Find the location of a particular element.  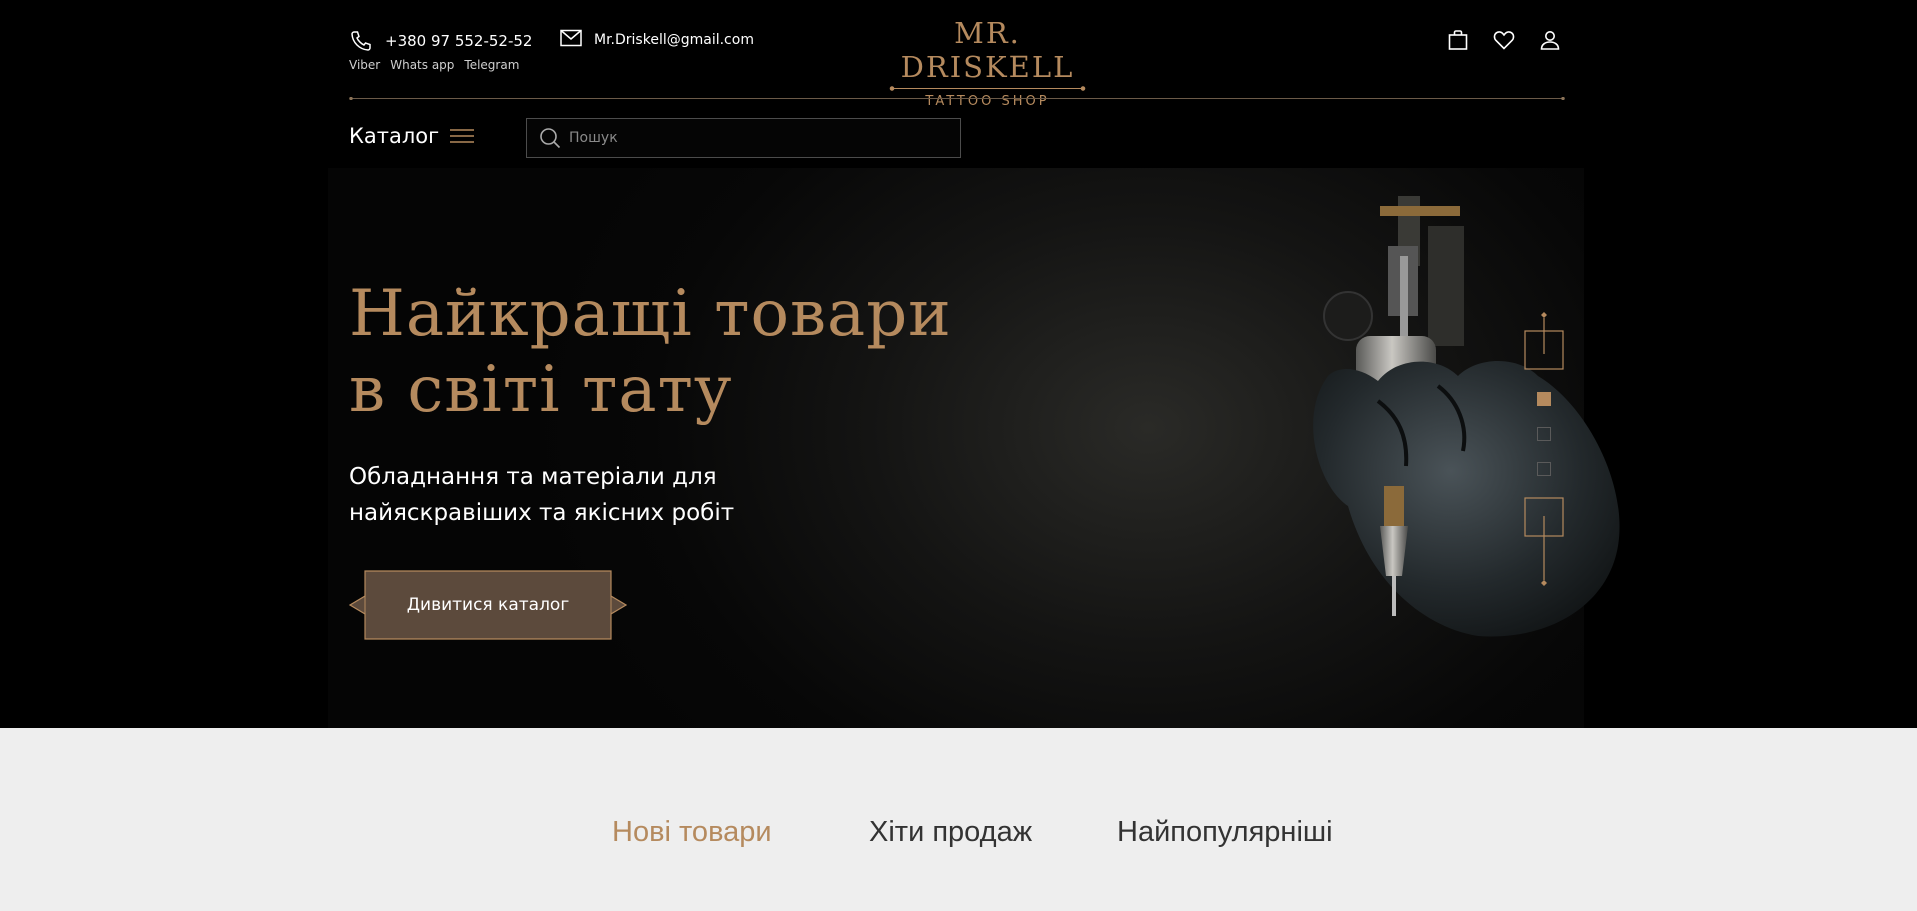

view-catalog-label: Дивитися каталог is located at coordinates (488, 605).